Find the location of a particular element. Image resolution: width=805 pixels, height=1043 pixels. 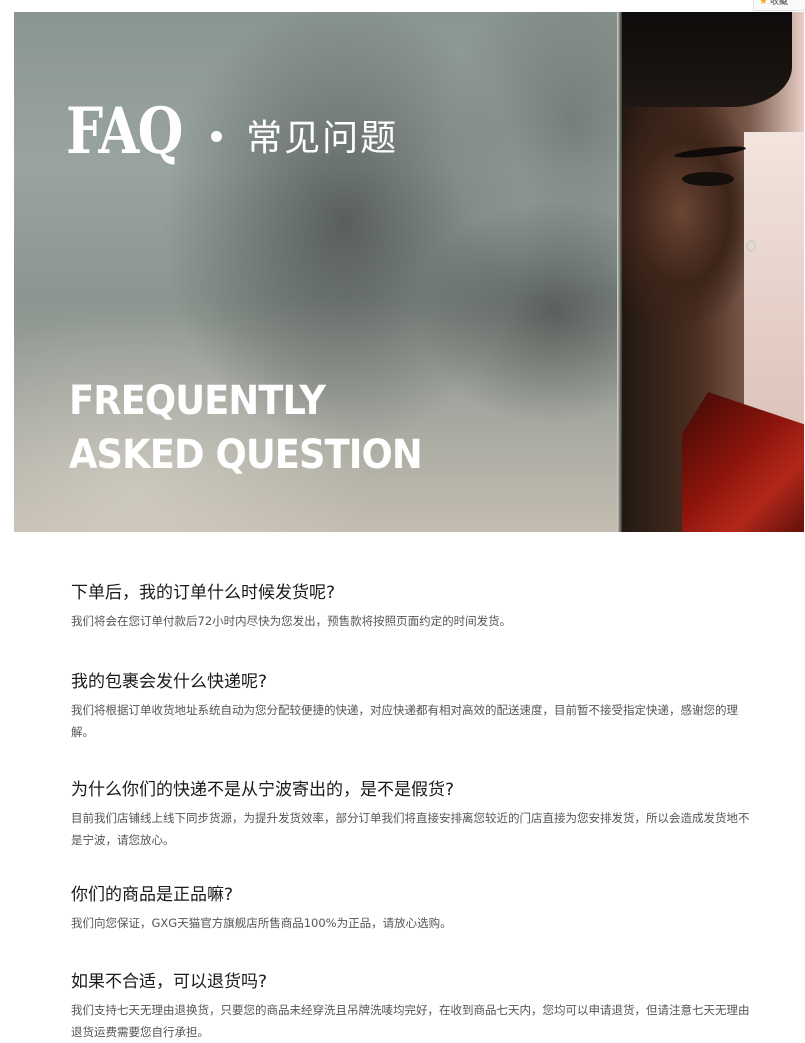

faq-word: FAQ is located at coordinates (124, 131).